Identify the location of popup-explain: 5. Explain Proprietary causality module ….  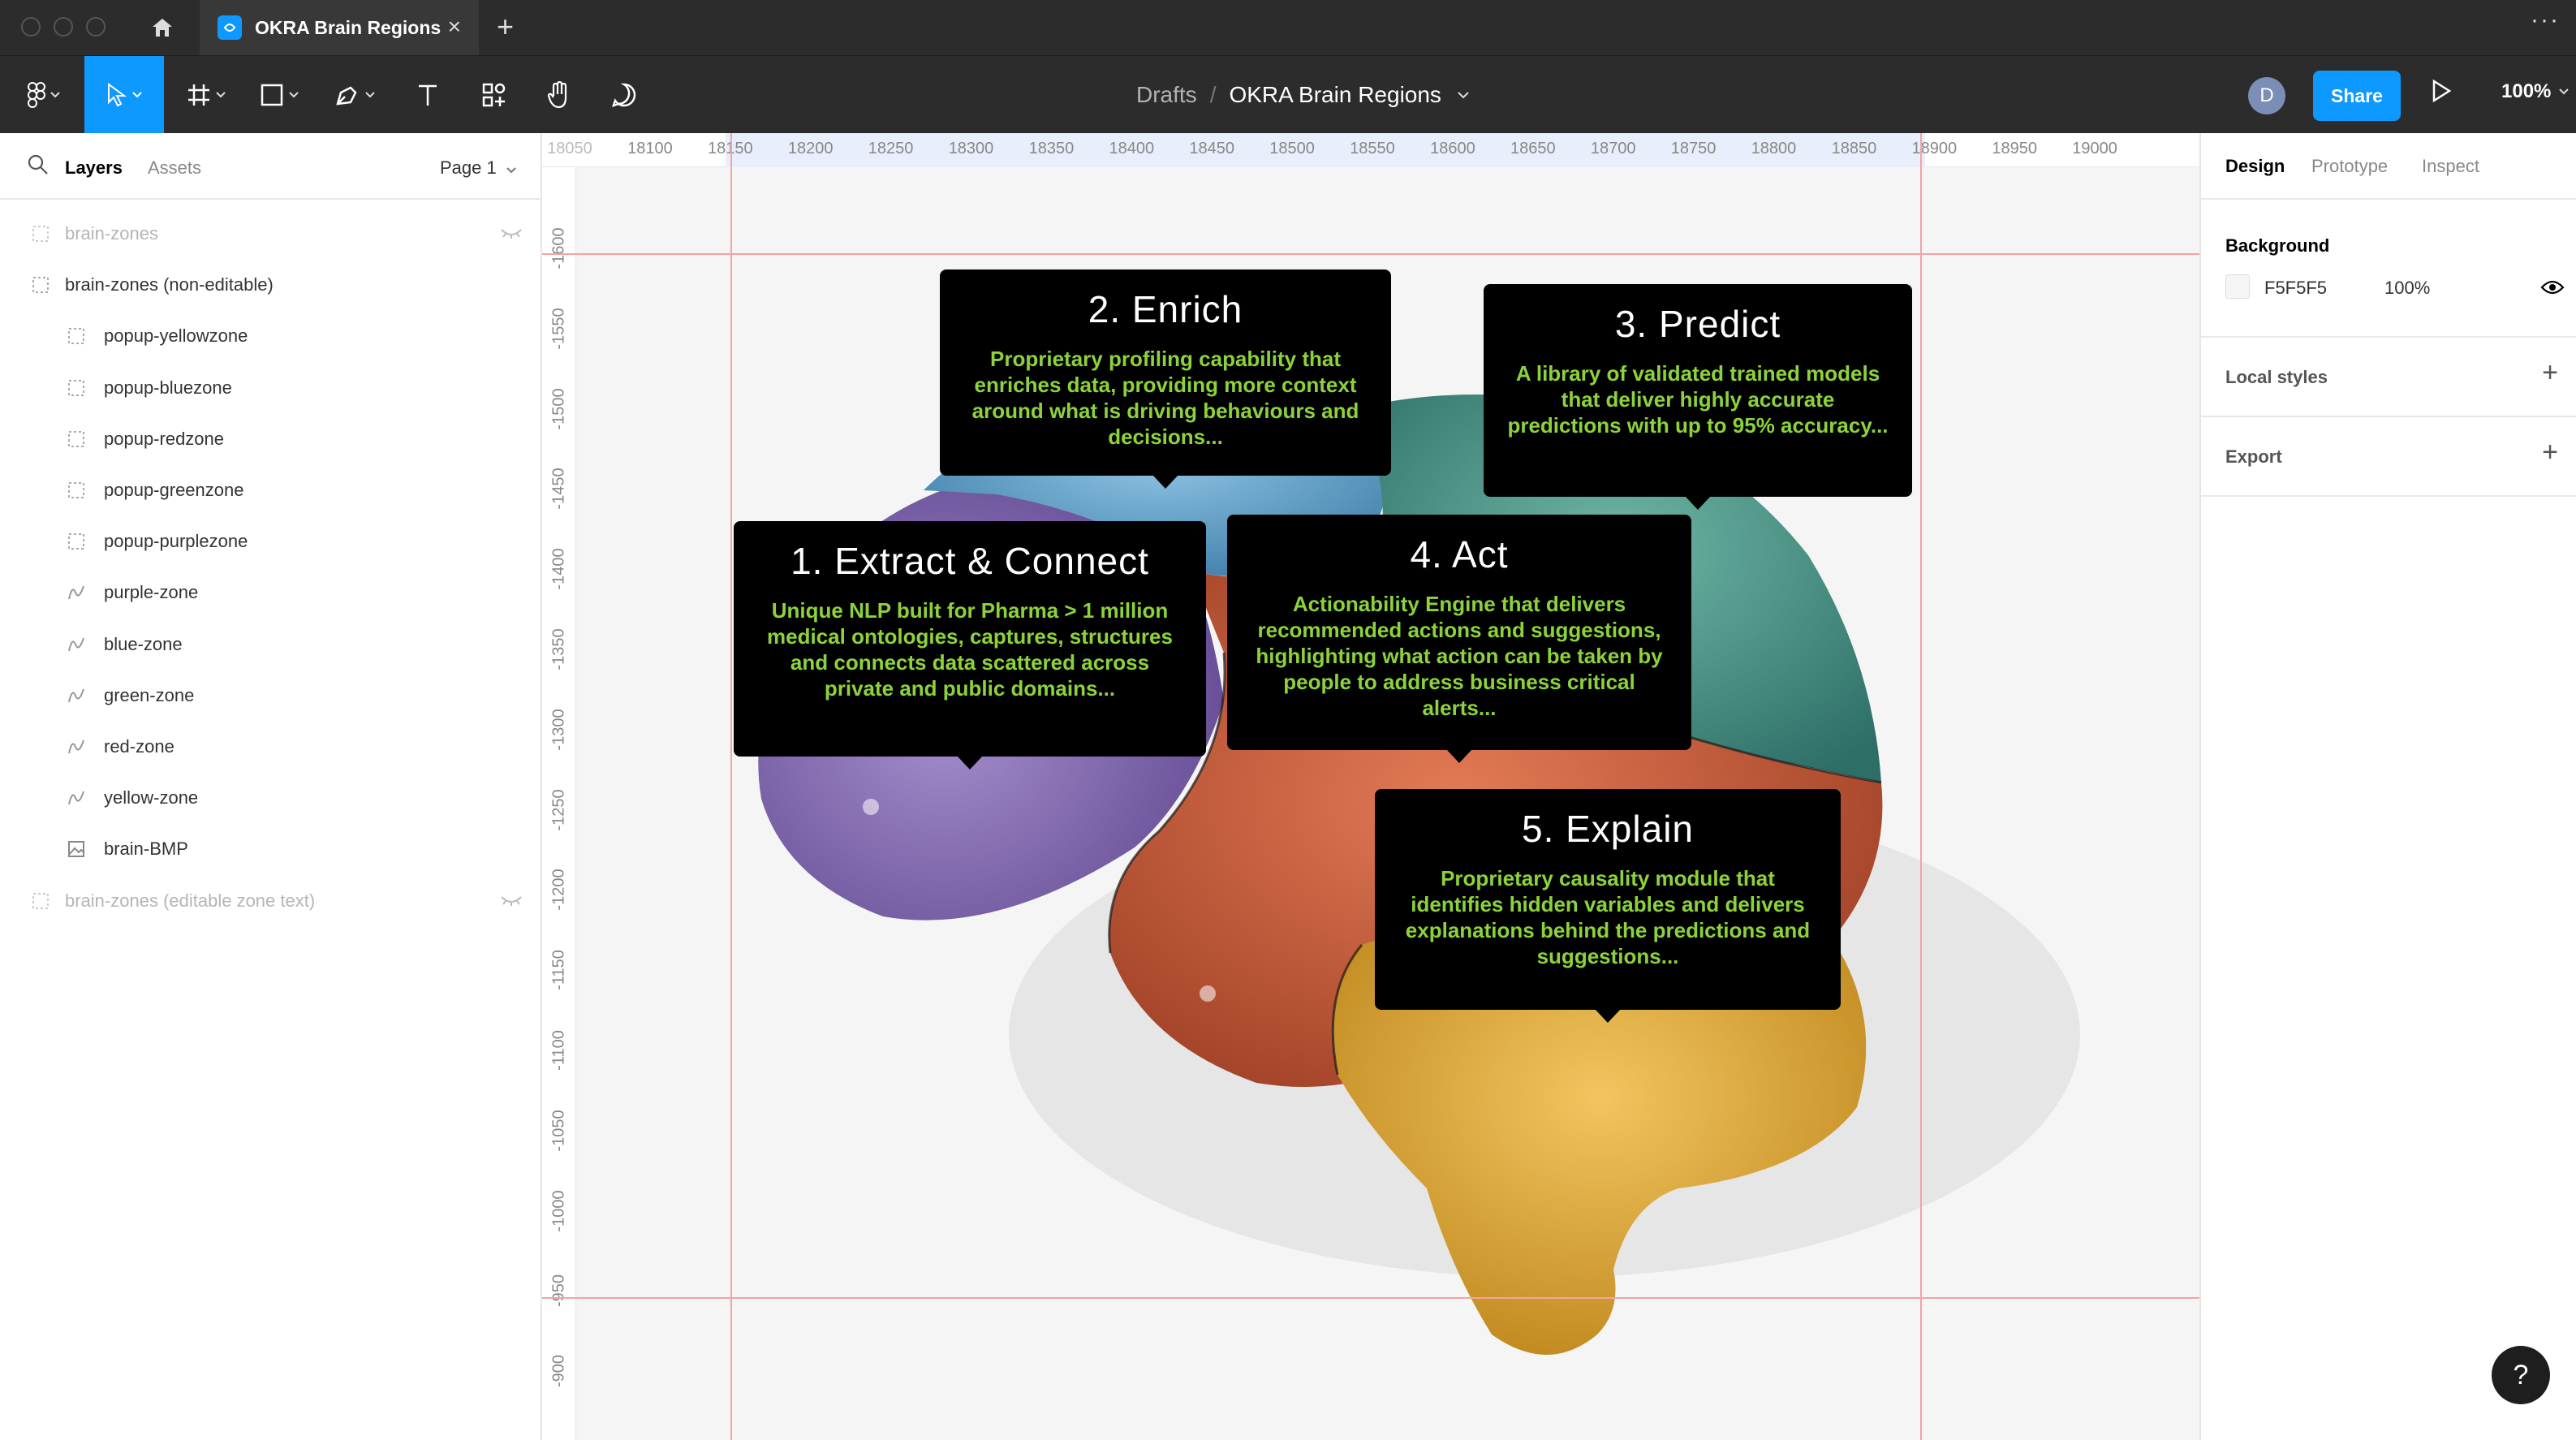
(1608, 906).